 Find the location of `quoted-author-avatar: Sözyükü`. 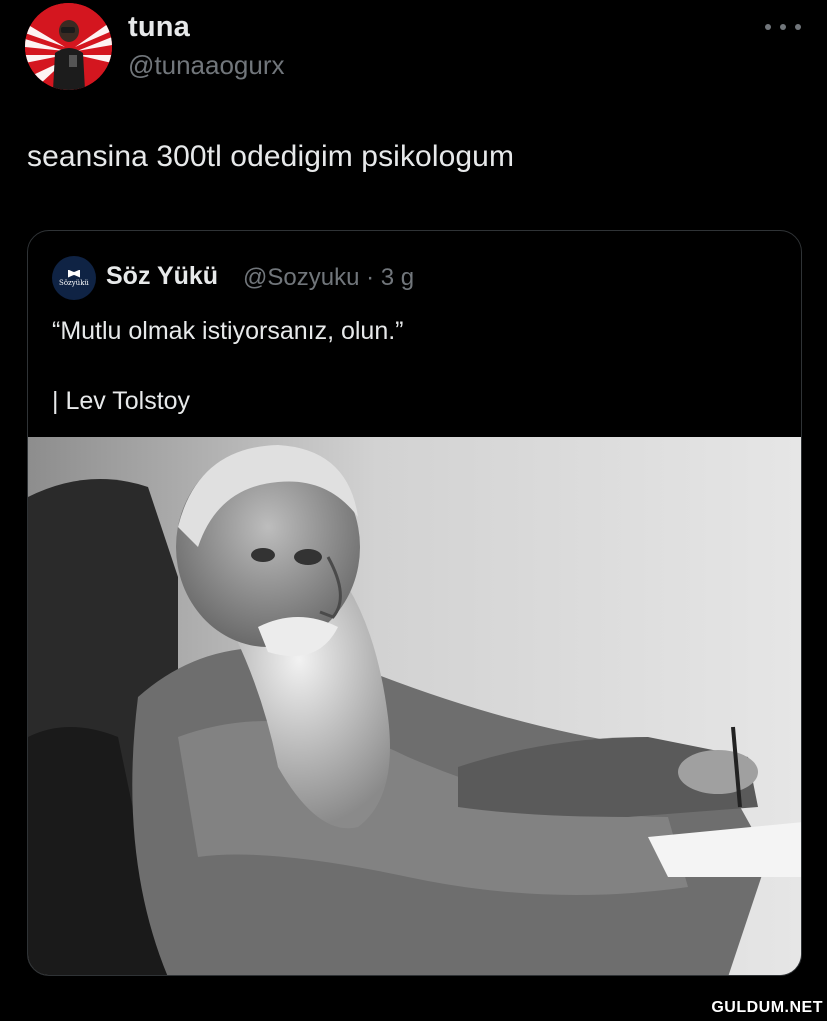

quoted-author-avatar: Sözyükü is located at coordinates (74, 278).